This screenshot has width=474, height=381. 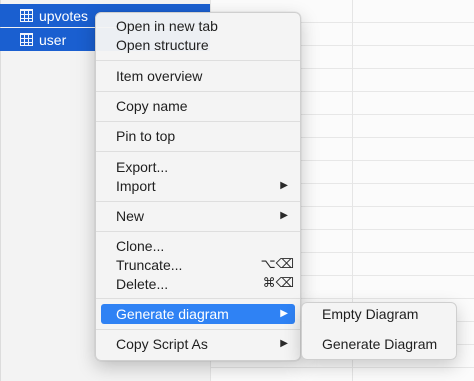 I want to click on menu-item-copy-name: Copy name, so click(x=198, y=106).